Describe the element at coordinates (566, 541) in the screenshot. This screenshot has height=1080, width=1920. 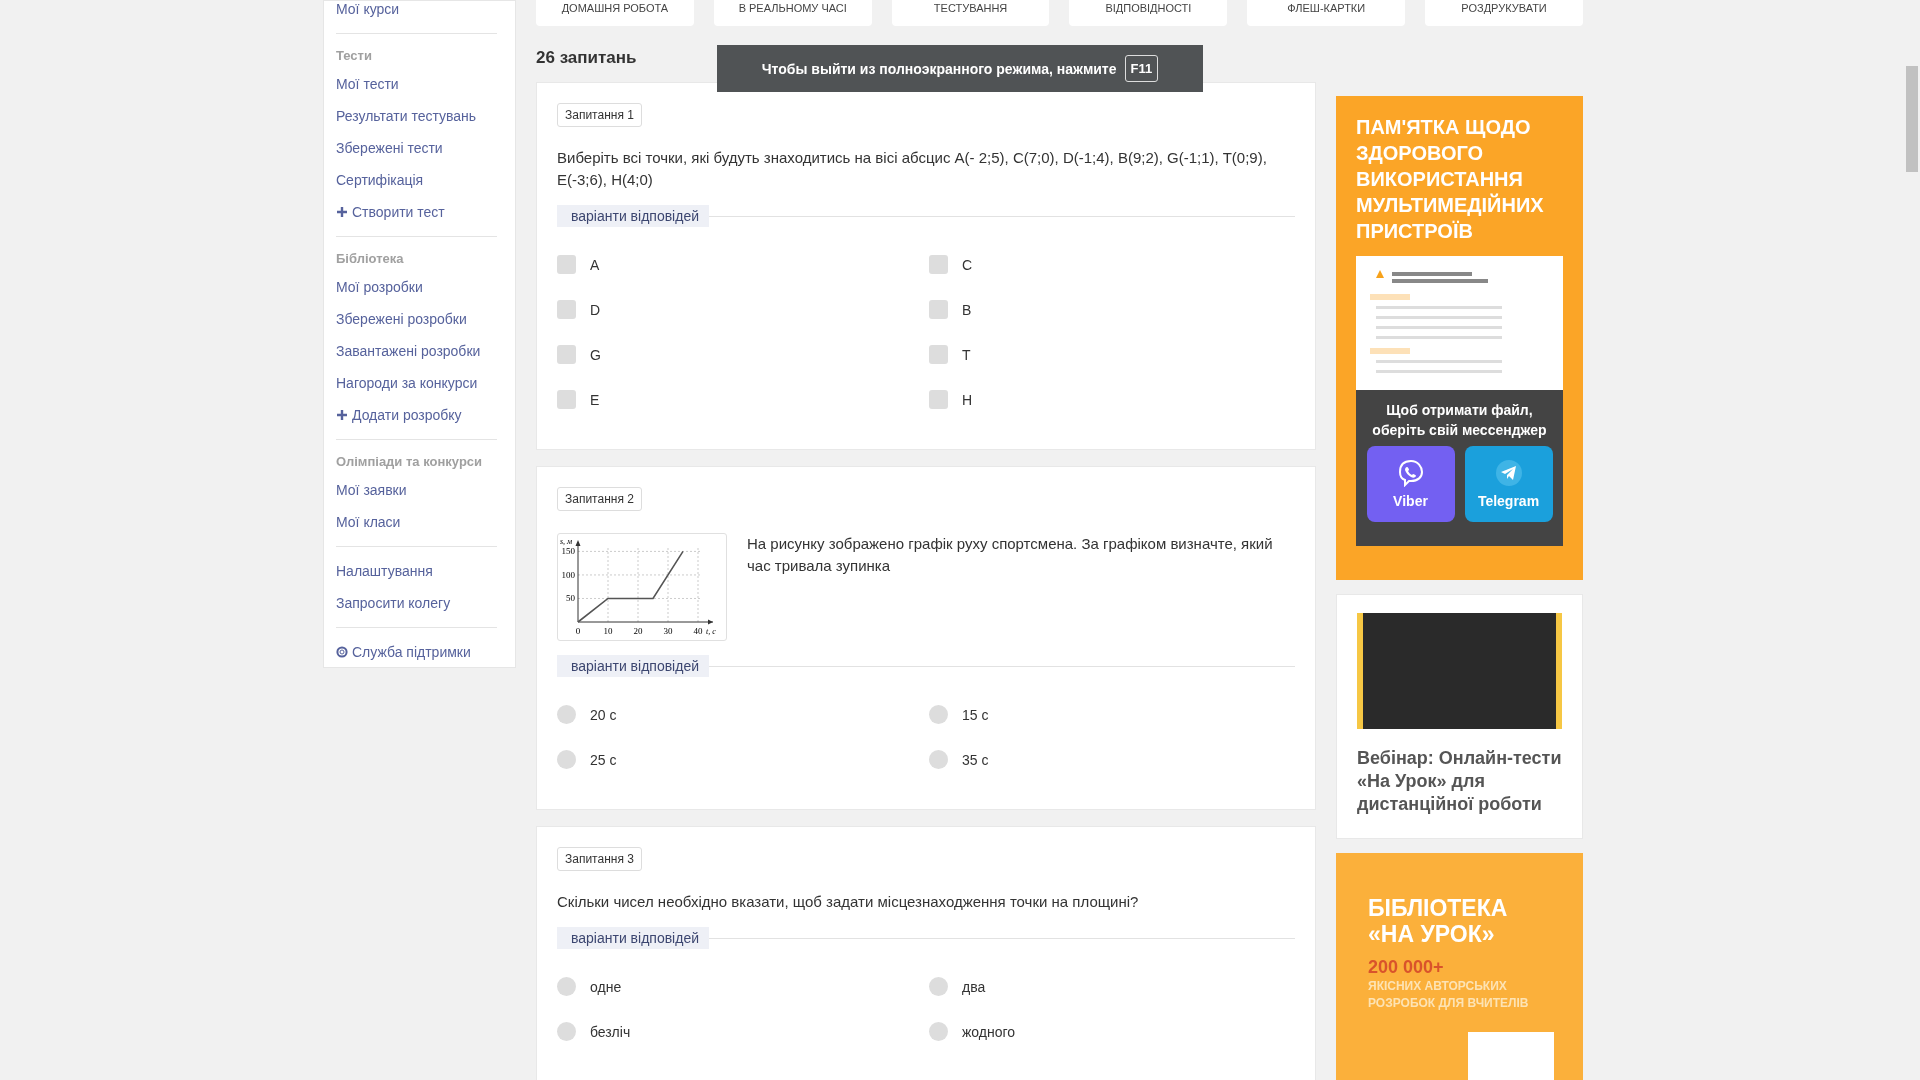
I see `y-axis-label: s, м` at that location.